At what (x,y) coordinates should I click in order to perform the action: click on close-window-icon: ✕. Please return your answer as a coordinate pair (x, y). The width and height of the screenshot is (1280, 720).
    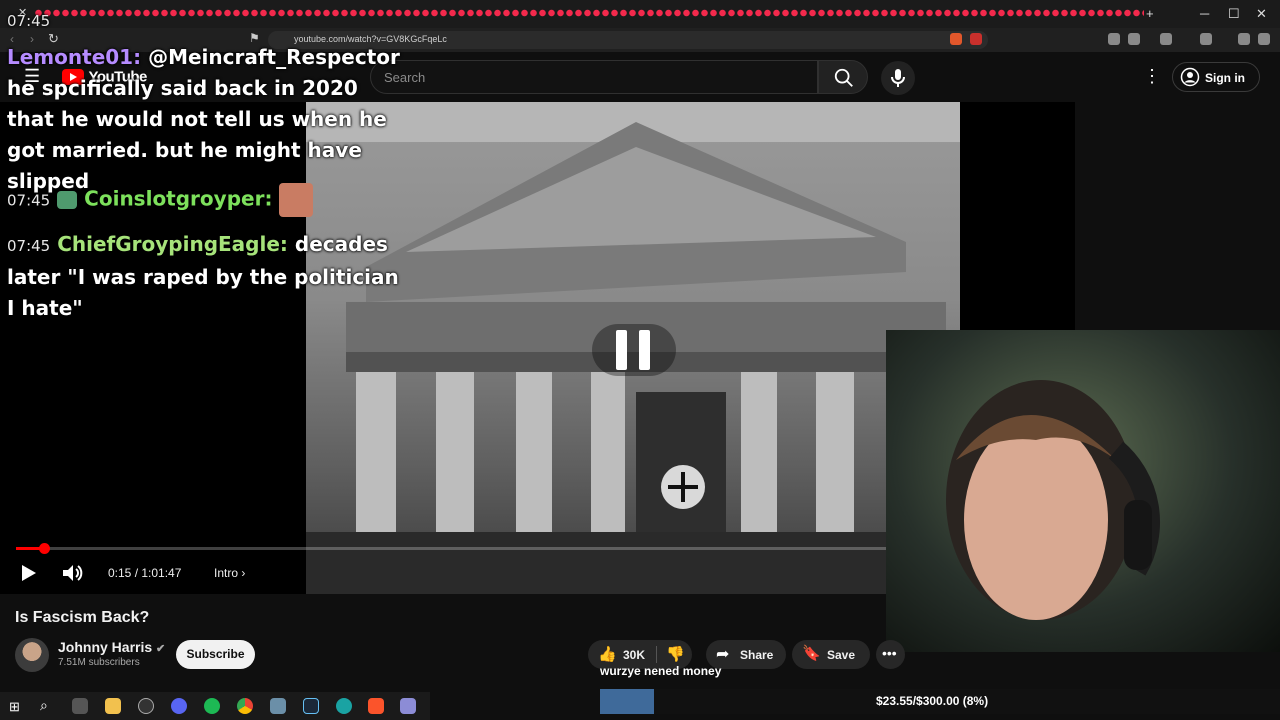
    Looking at the image, I should click on (1261, 14).